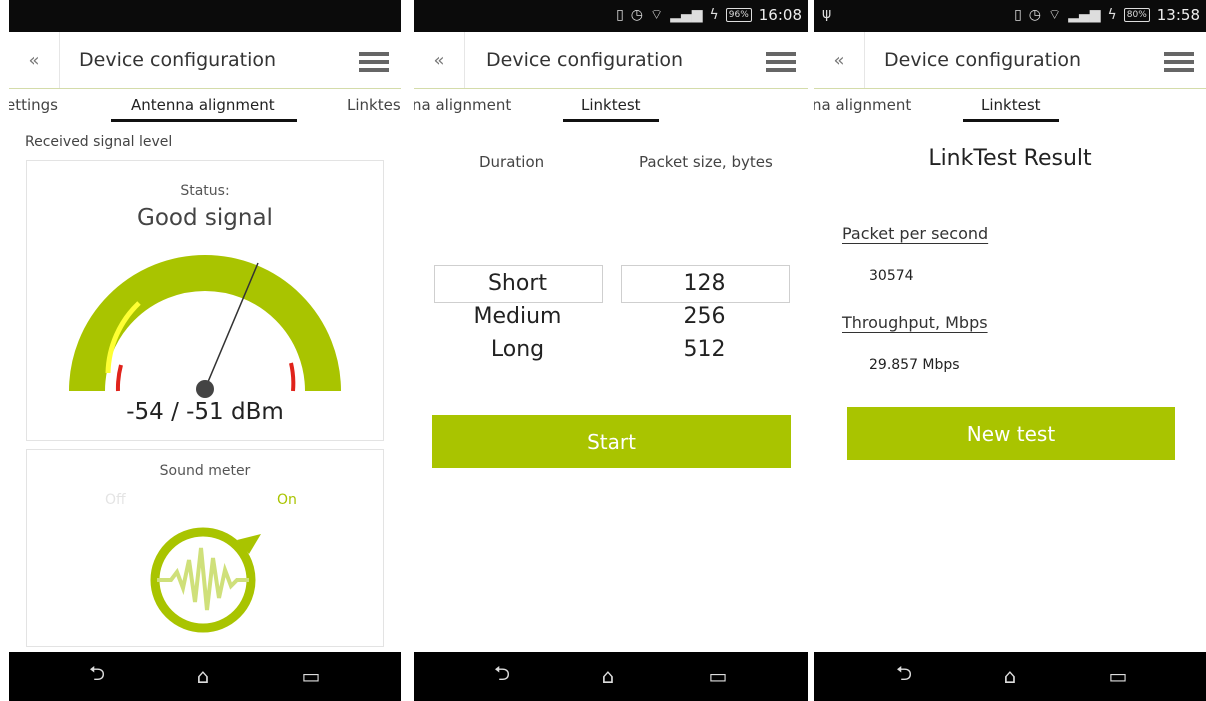 Image resolution: width=1206 pixels, height=701 pixels. Describe the element at coordinates (611, 16) in the screenshot. I see `status-bar: ▯ ◷ ⌔ ▂▄▆ ϟ 96% 16:08` at that location.